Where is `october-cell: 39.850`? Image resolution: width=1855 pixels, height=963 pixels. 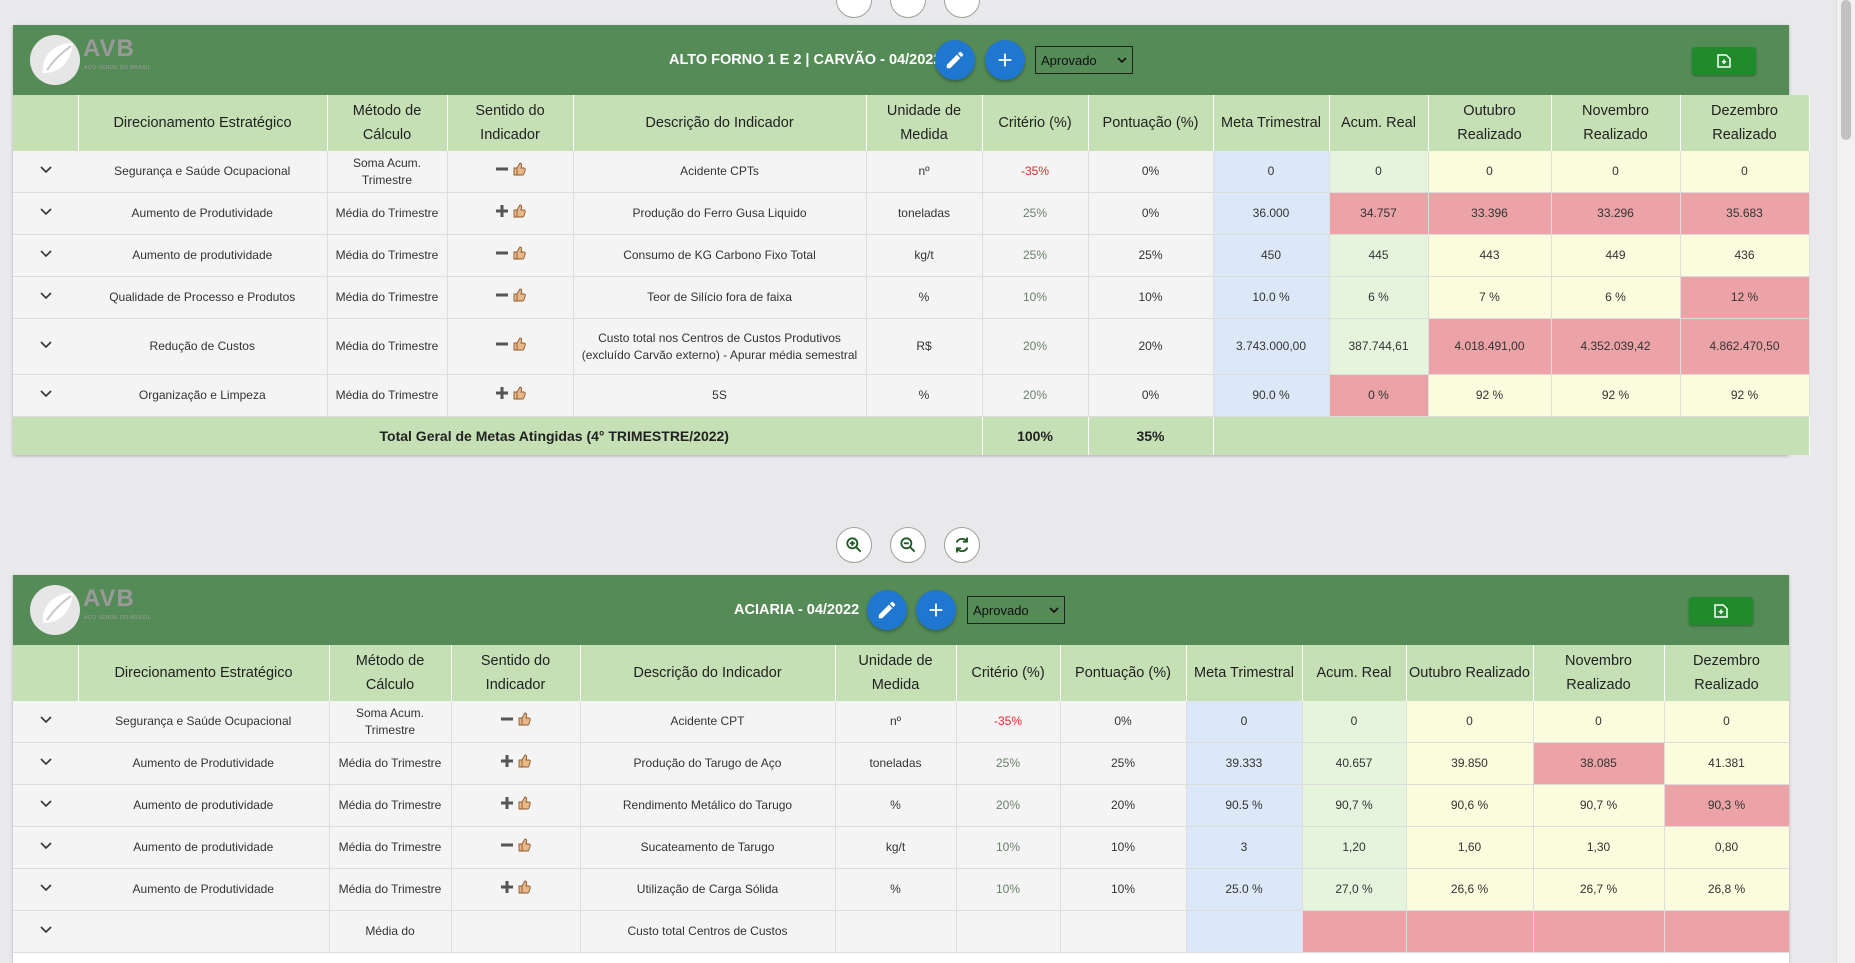 october-cell: 39.850 is located at coordinates (1470, 763).